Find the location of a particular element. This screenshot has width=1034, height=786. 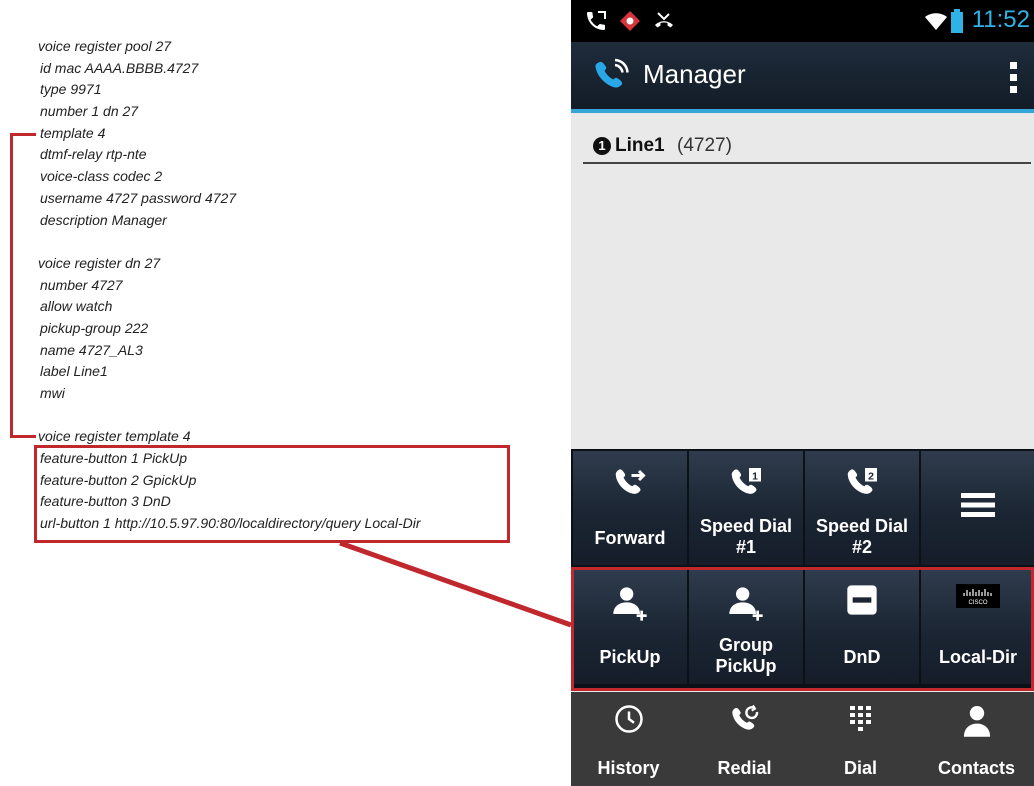

redial-label: Redial is located at coordinates (744, 768).